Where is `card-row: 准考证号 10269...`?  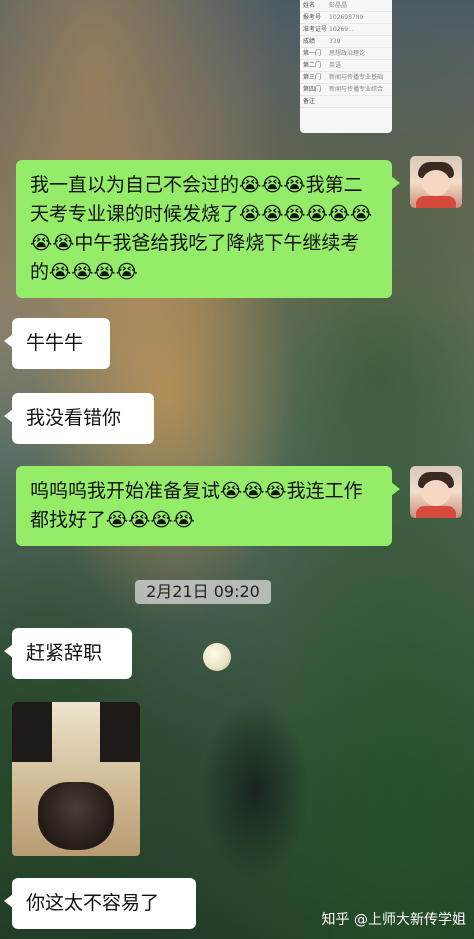 card-row: 准考证号 10269... is located at coordinates (346, 30).